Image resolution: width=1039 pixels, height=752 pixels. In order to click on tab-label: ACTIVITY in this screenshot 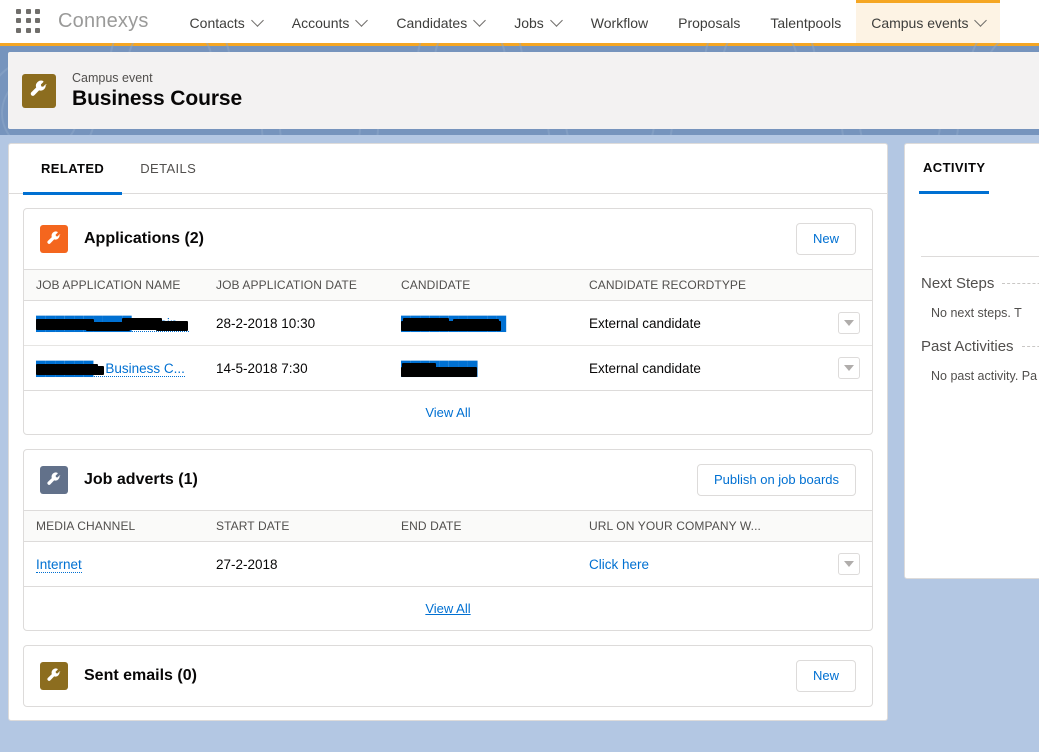, I will do `click(954, 167)`.